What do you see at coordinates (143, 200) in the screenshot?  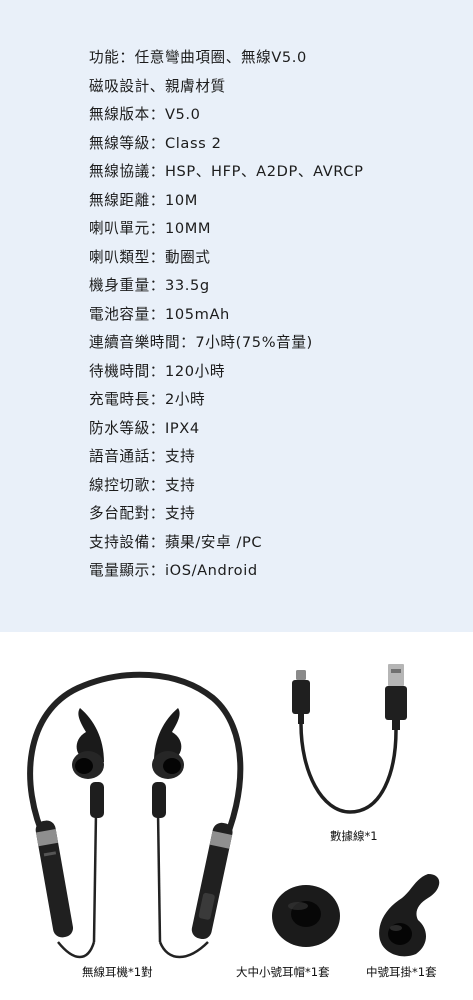 I see `spec-row: 無線距離：10M` at bounding box center [143, 200].